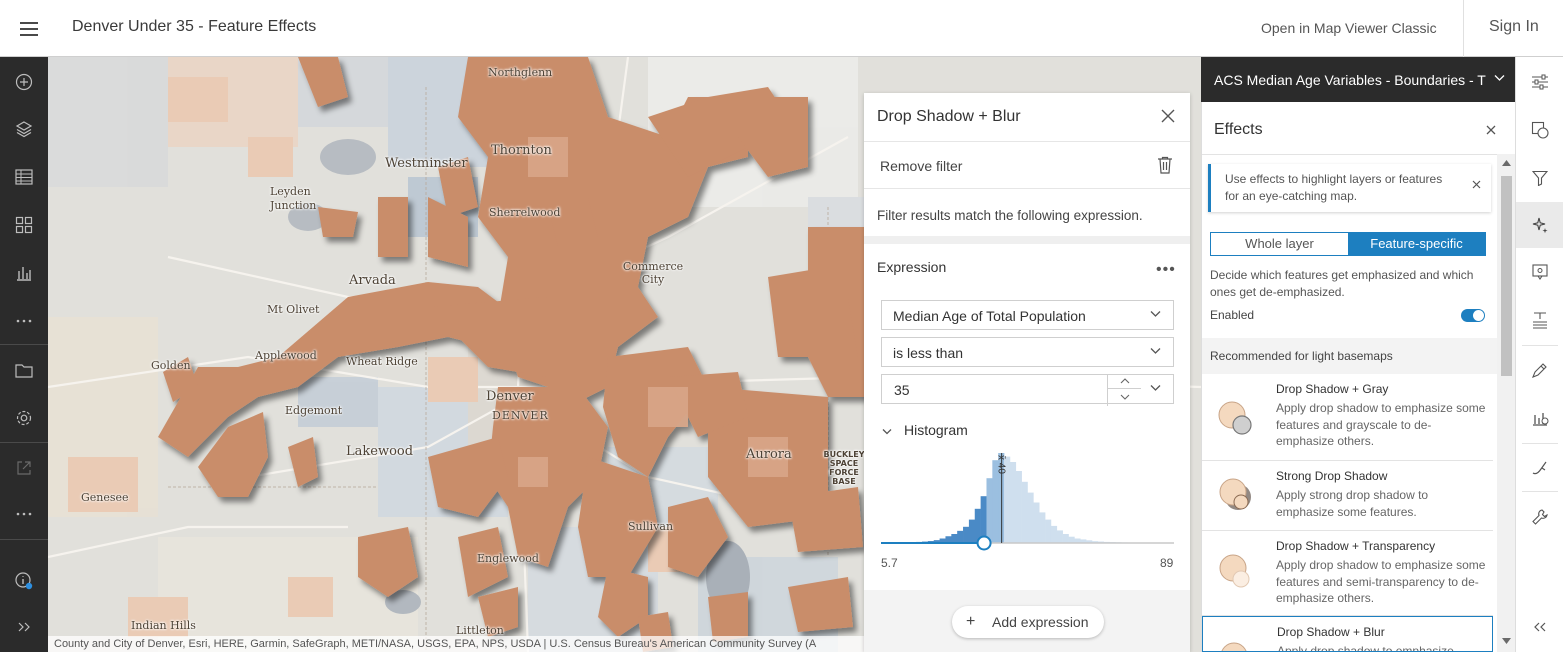 Image resolution: width=1563 pixels, height=652 pixels. Describe the element at coordinates (1027, 165) in the screenshot. I see `remove-filter-row: Remove filter` at that location.